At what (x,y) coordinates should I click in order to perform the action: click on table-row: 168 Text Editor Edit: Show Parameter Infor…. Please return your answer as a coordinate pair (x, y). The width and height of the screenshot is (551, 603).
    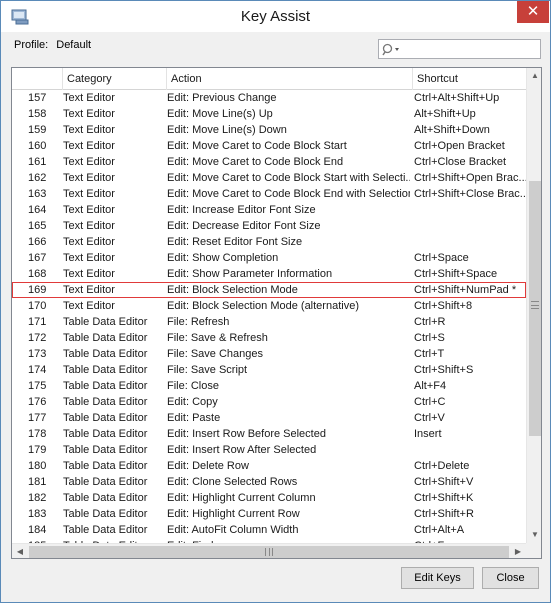
    Looking at the image, I should click on (269, 274).